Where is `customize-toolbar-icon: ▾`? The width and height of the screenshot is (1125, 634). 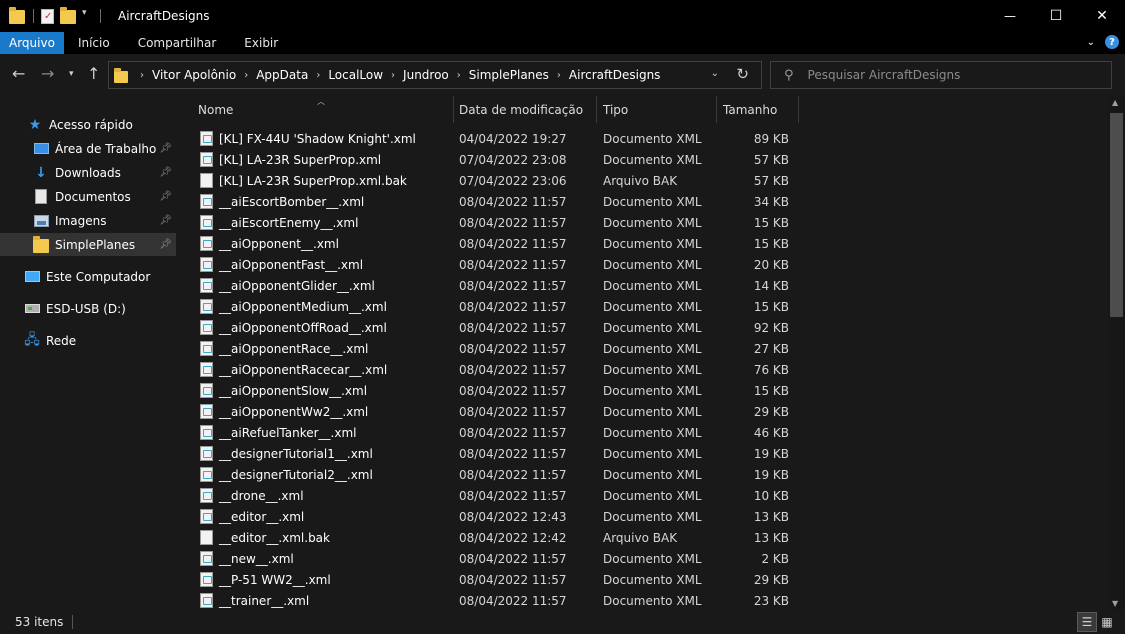 customize-toolbar-icon: ▾ is located at coordinates (87, 16).